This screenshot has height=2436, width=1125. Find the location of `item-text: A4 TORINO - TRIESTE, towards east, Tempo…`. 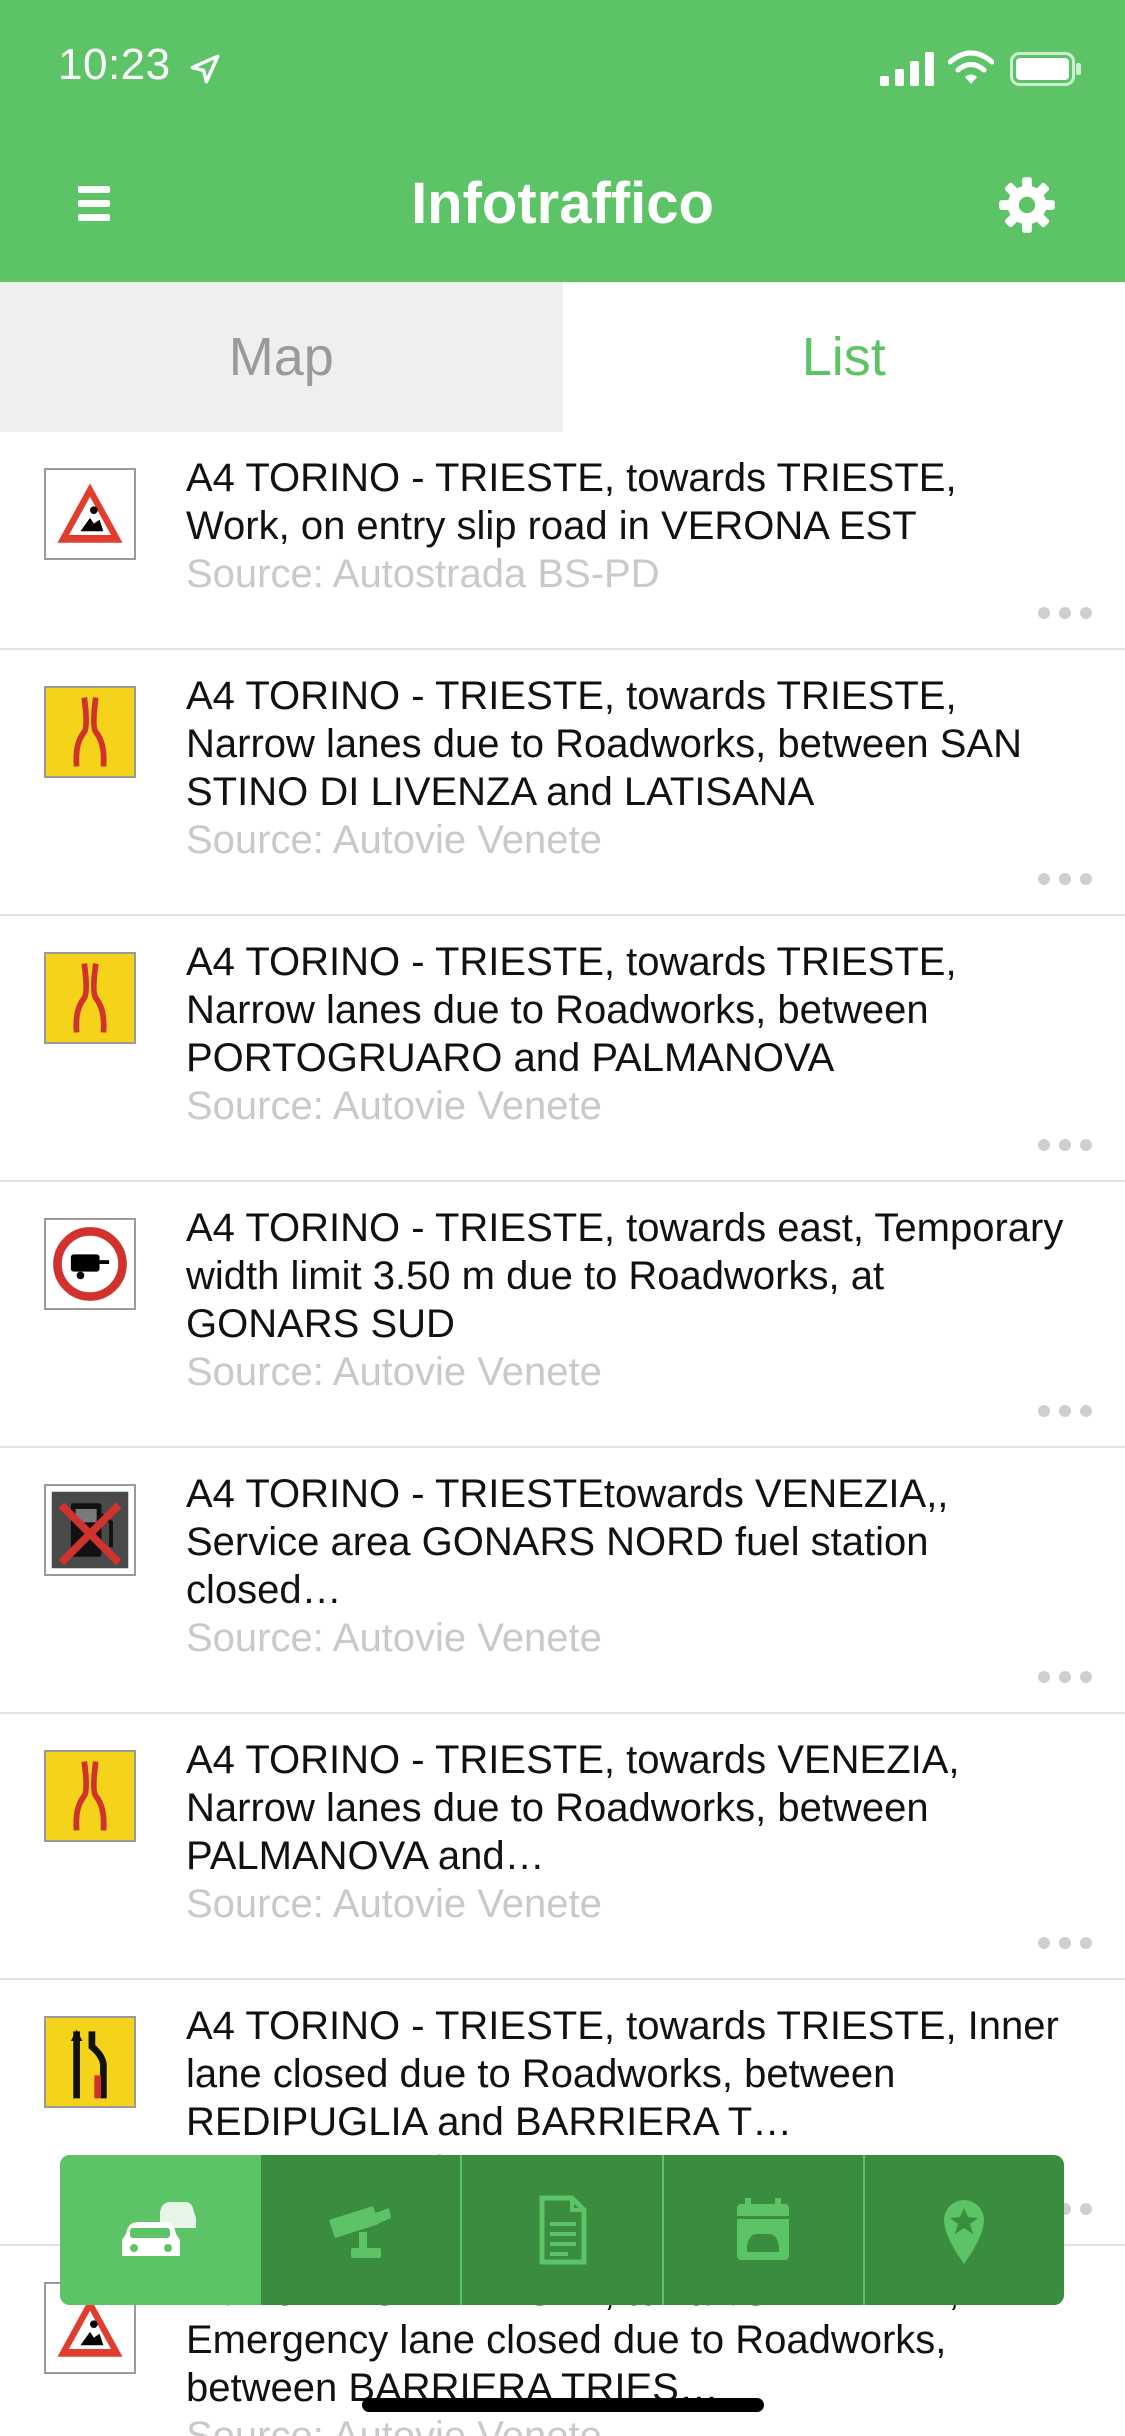

item-text: A4 TORINO - TRIESTE, towards east, Tempo… is located at coordinates (625, 1276).